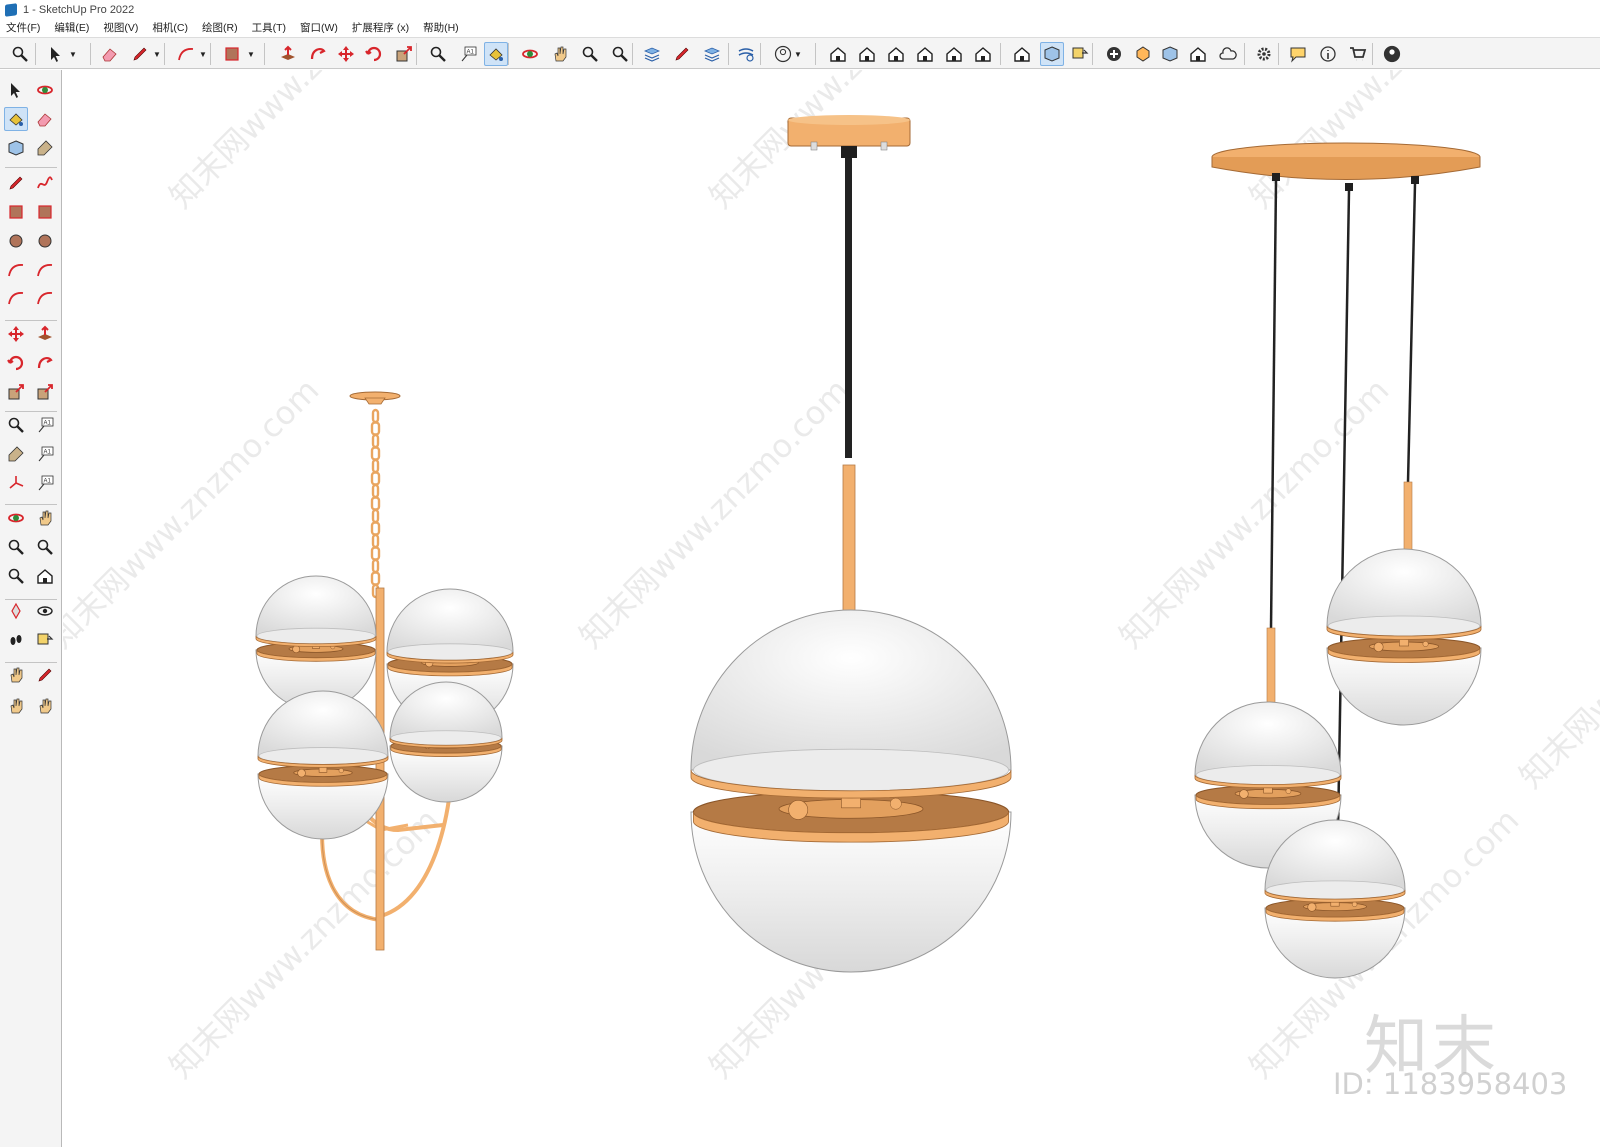 This screenshot has height=1147, width=1600. What do you see at coordinates (1264, 54) in the screenshot?
I see `settings-button` at bounding box center [1264, 54].